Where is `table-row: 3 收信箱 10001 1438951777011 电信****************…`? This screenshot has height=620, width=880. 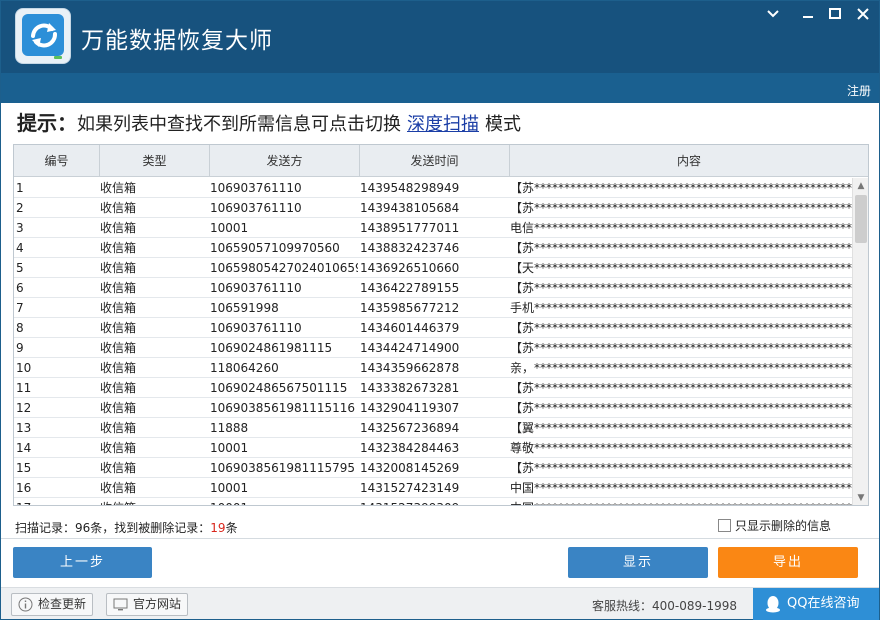 table-row: 3 收信箱 10001 1438951777011 电信****************… is located at coordinates (433, 228).